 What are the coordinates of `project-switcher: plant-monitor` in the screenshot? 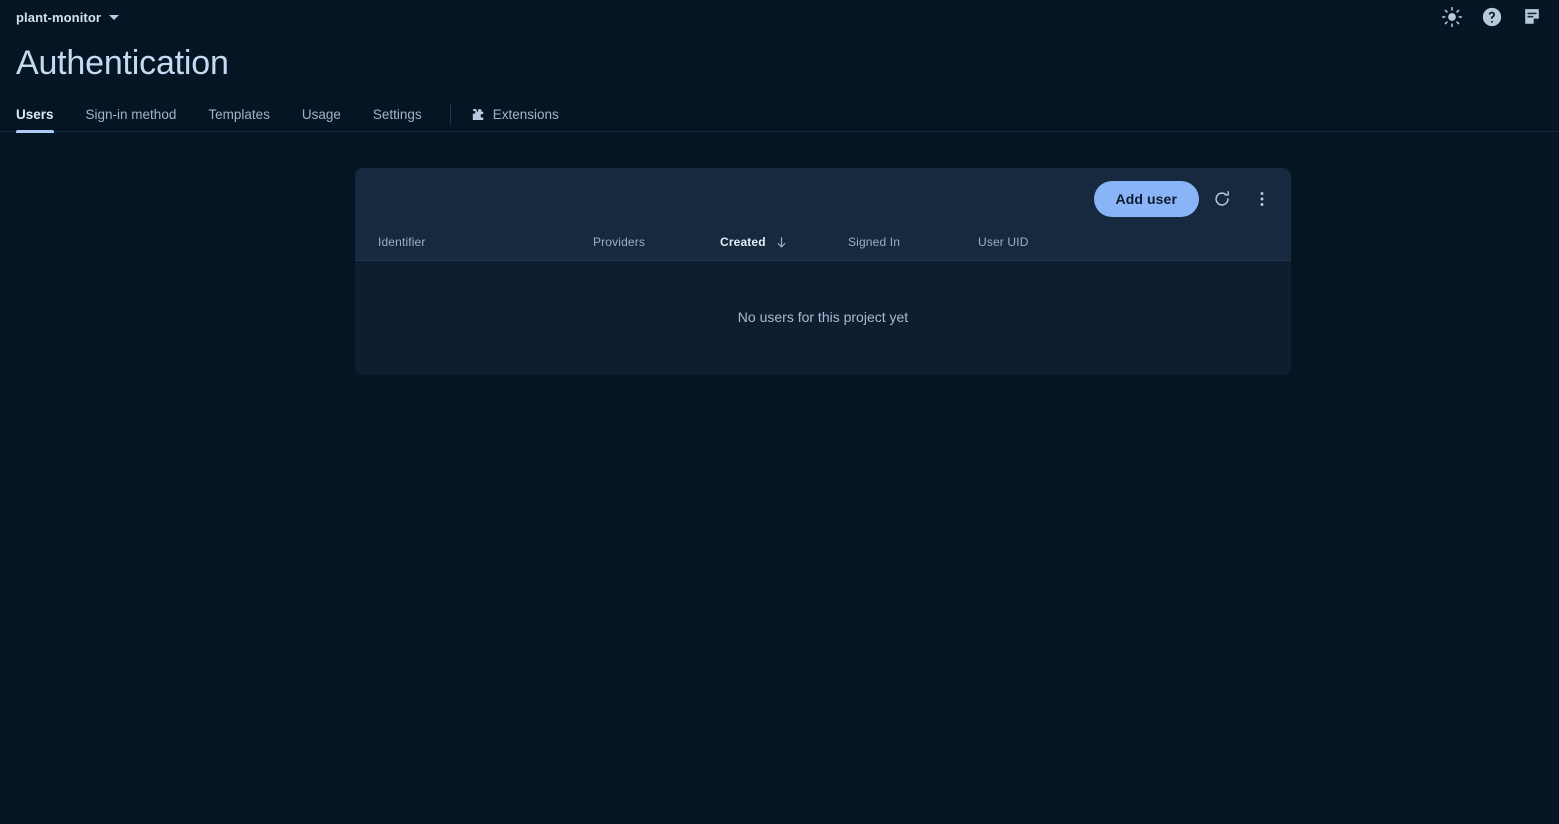 It's located at (67, 17).